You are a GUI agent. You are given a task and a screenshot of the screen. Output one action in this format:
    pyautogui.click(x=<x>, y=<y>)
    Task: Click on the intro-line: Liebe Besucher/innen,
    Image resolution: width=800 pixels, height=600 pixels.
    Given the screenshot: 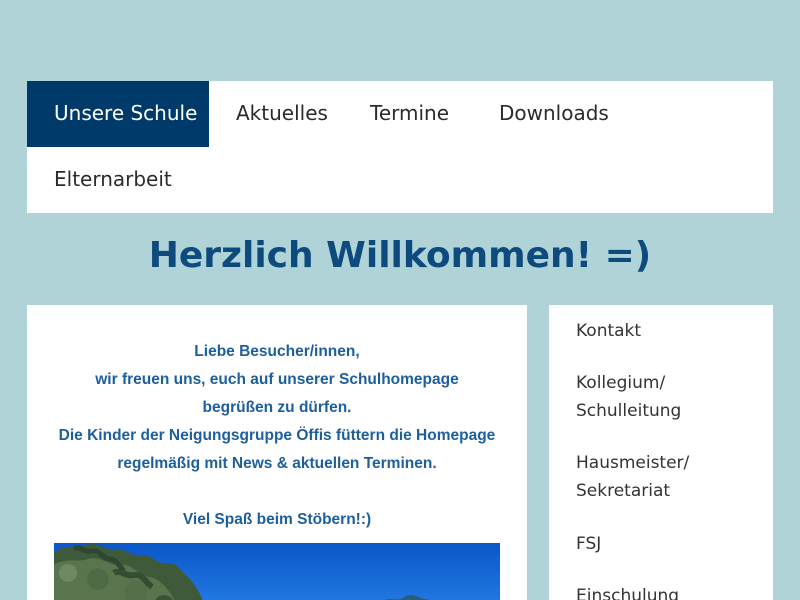 What is the action you would take?
    pyautogui.click(x=277, y=351)
    